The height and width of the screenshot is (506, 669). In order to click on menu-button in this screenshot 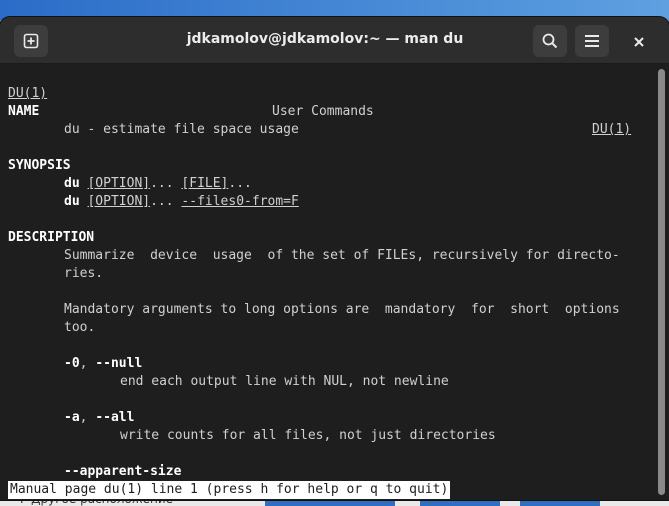, I will do `click(592, 41)`.